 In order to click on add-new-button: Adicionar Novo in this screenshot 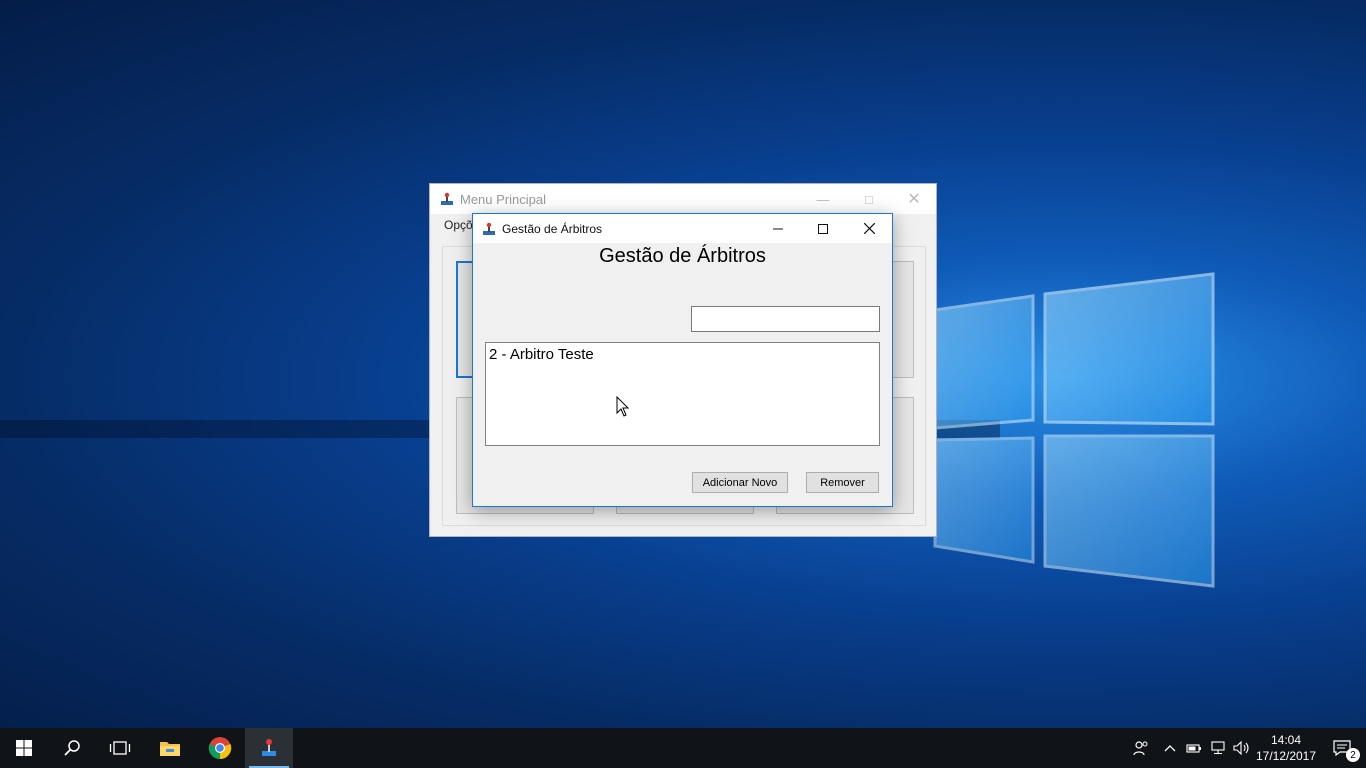, I will do `click(740, 482)`.